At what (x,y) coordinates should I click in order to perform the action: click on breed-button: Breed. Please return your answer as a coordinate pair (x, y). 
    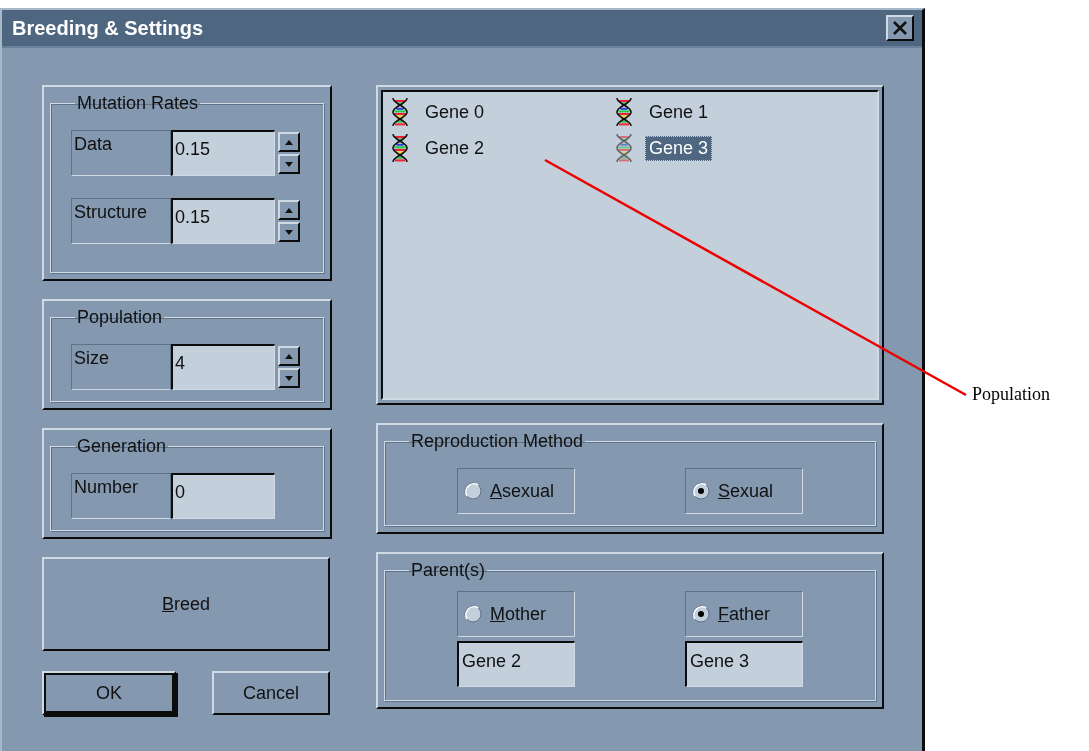
    Looking at the image, I should click on (186, 604).